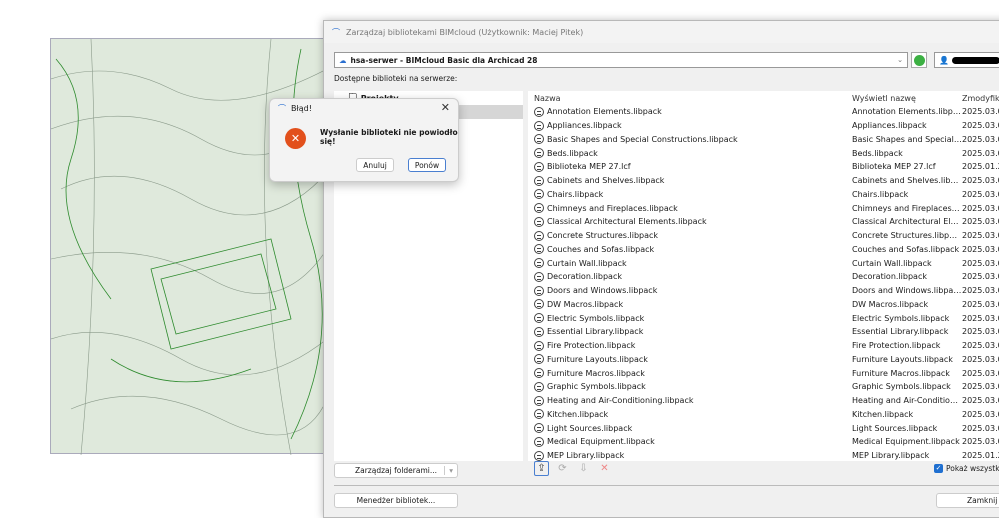  Describe the element at coordinates (982, 500) in the screenshot. I see `close-label: Zamknij` at that location.